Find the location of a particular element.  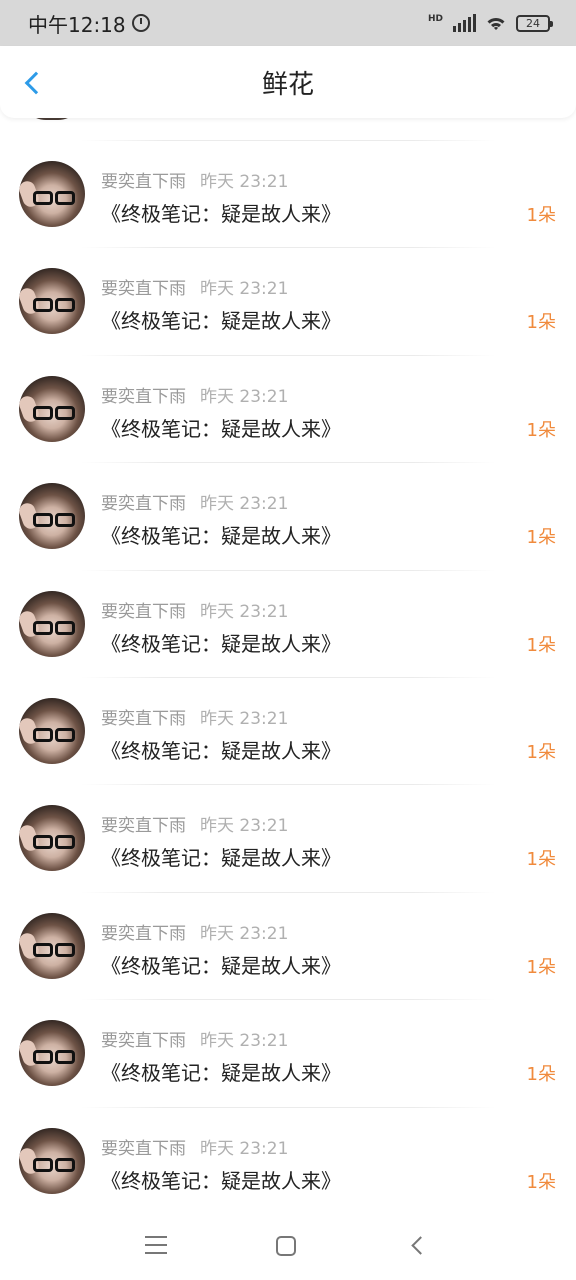

page-title: 鲜花 is located at coordinates (287, 84).